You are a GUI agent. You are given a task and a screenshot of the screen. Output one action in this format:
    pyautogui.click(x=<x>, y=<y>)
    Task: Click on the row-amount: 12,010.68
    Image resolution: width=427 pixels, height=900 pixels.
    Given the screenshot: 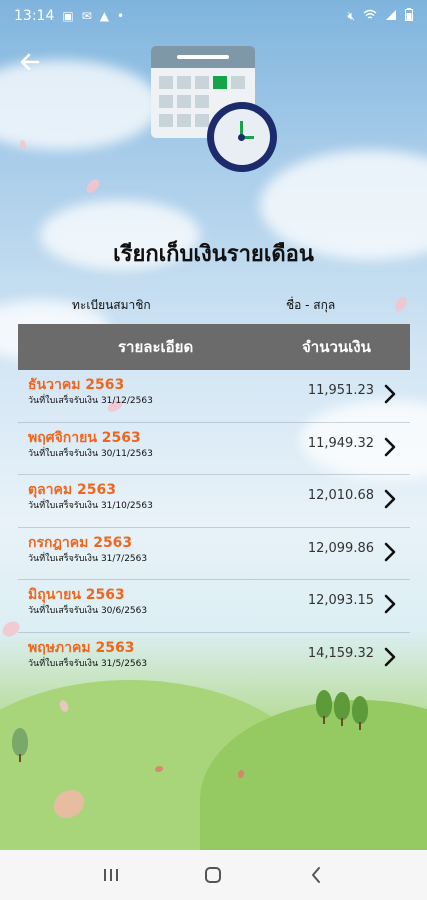 What is the action you would take?
    pyautogui.click(x=340, y=496)
    